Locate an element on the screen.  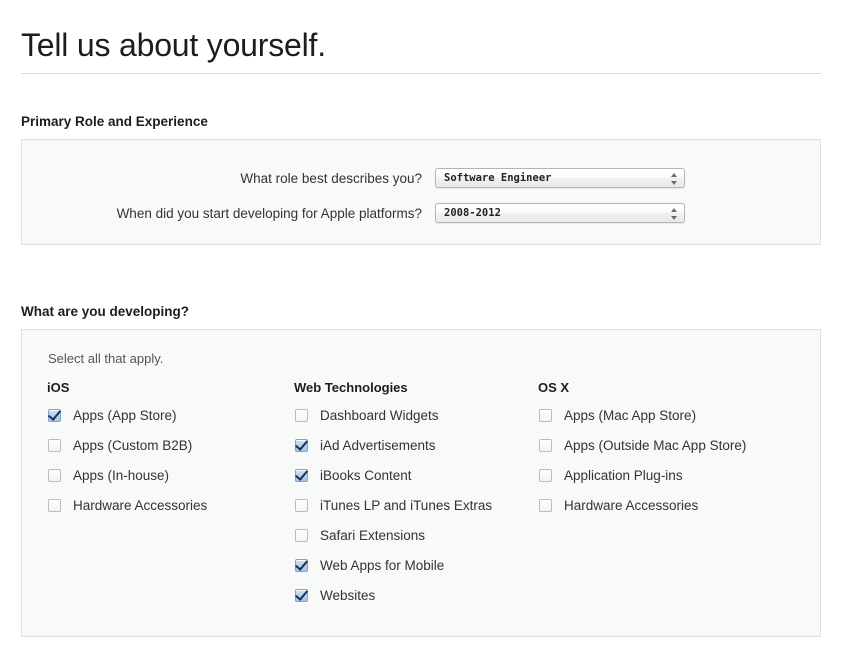
checkbox-row: Websites is located at coordinates (416, 601).